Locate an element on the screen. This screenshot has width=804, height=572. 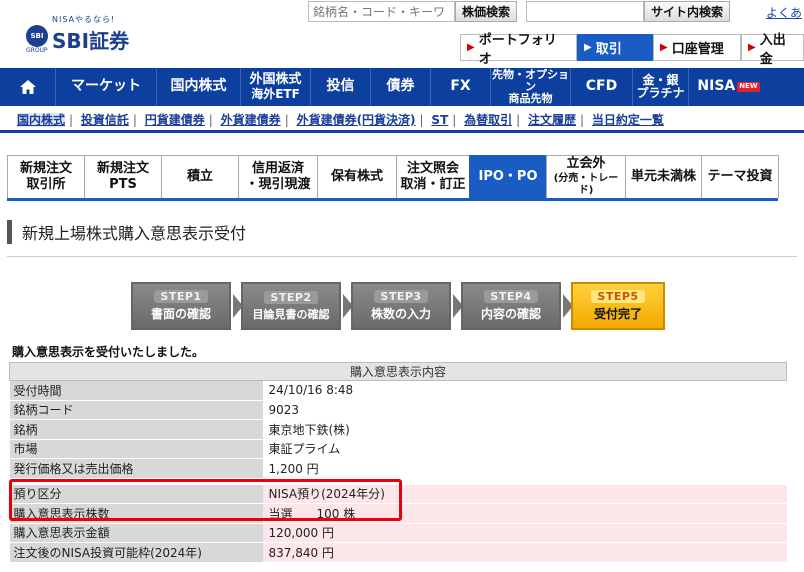
table-row: 発行価格又は売出価格 1,200 円 is located at coordinates (398, 468).